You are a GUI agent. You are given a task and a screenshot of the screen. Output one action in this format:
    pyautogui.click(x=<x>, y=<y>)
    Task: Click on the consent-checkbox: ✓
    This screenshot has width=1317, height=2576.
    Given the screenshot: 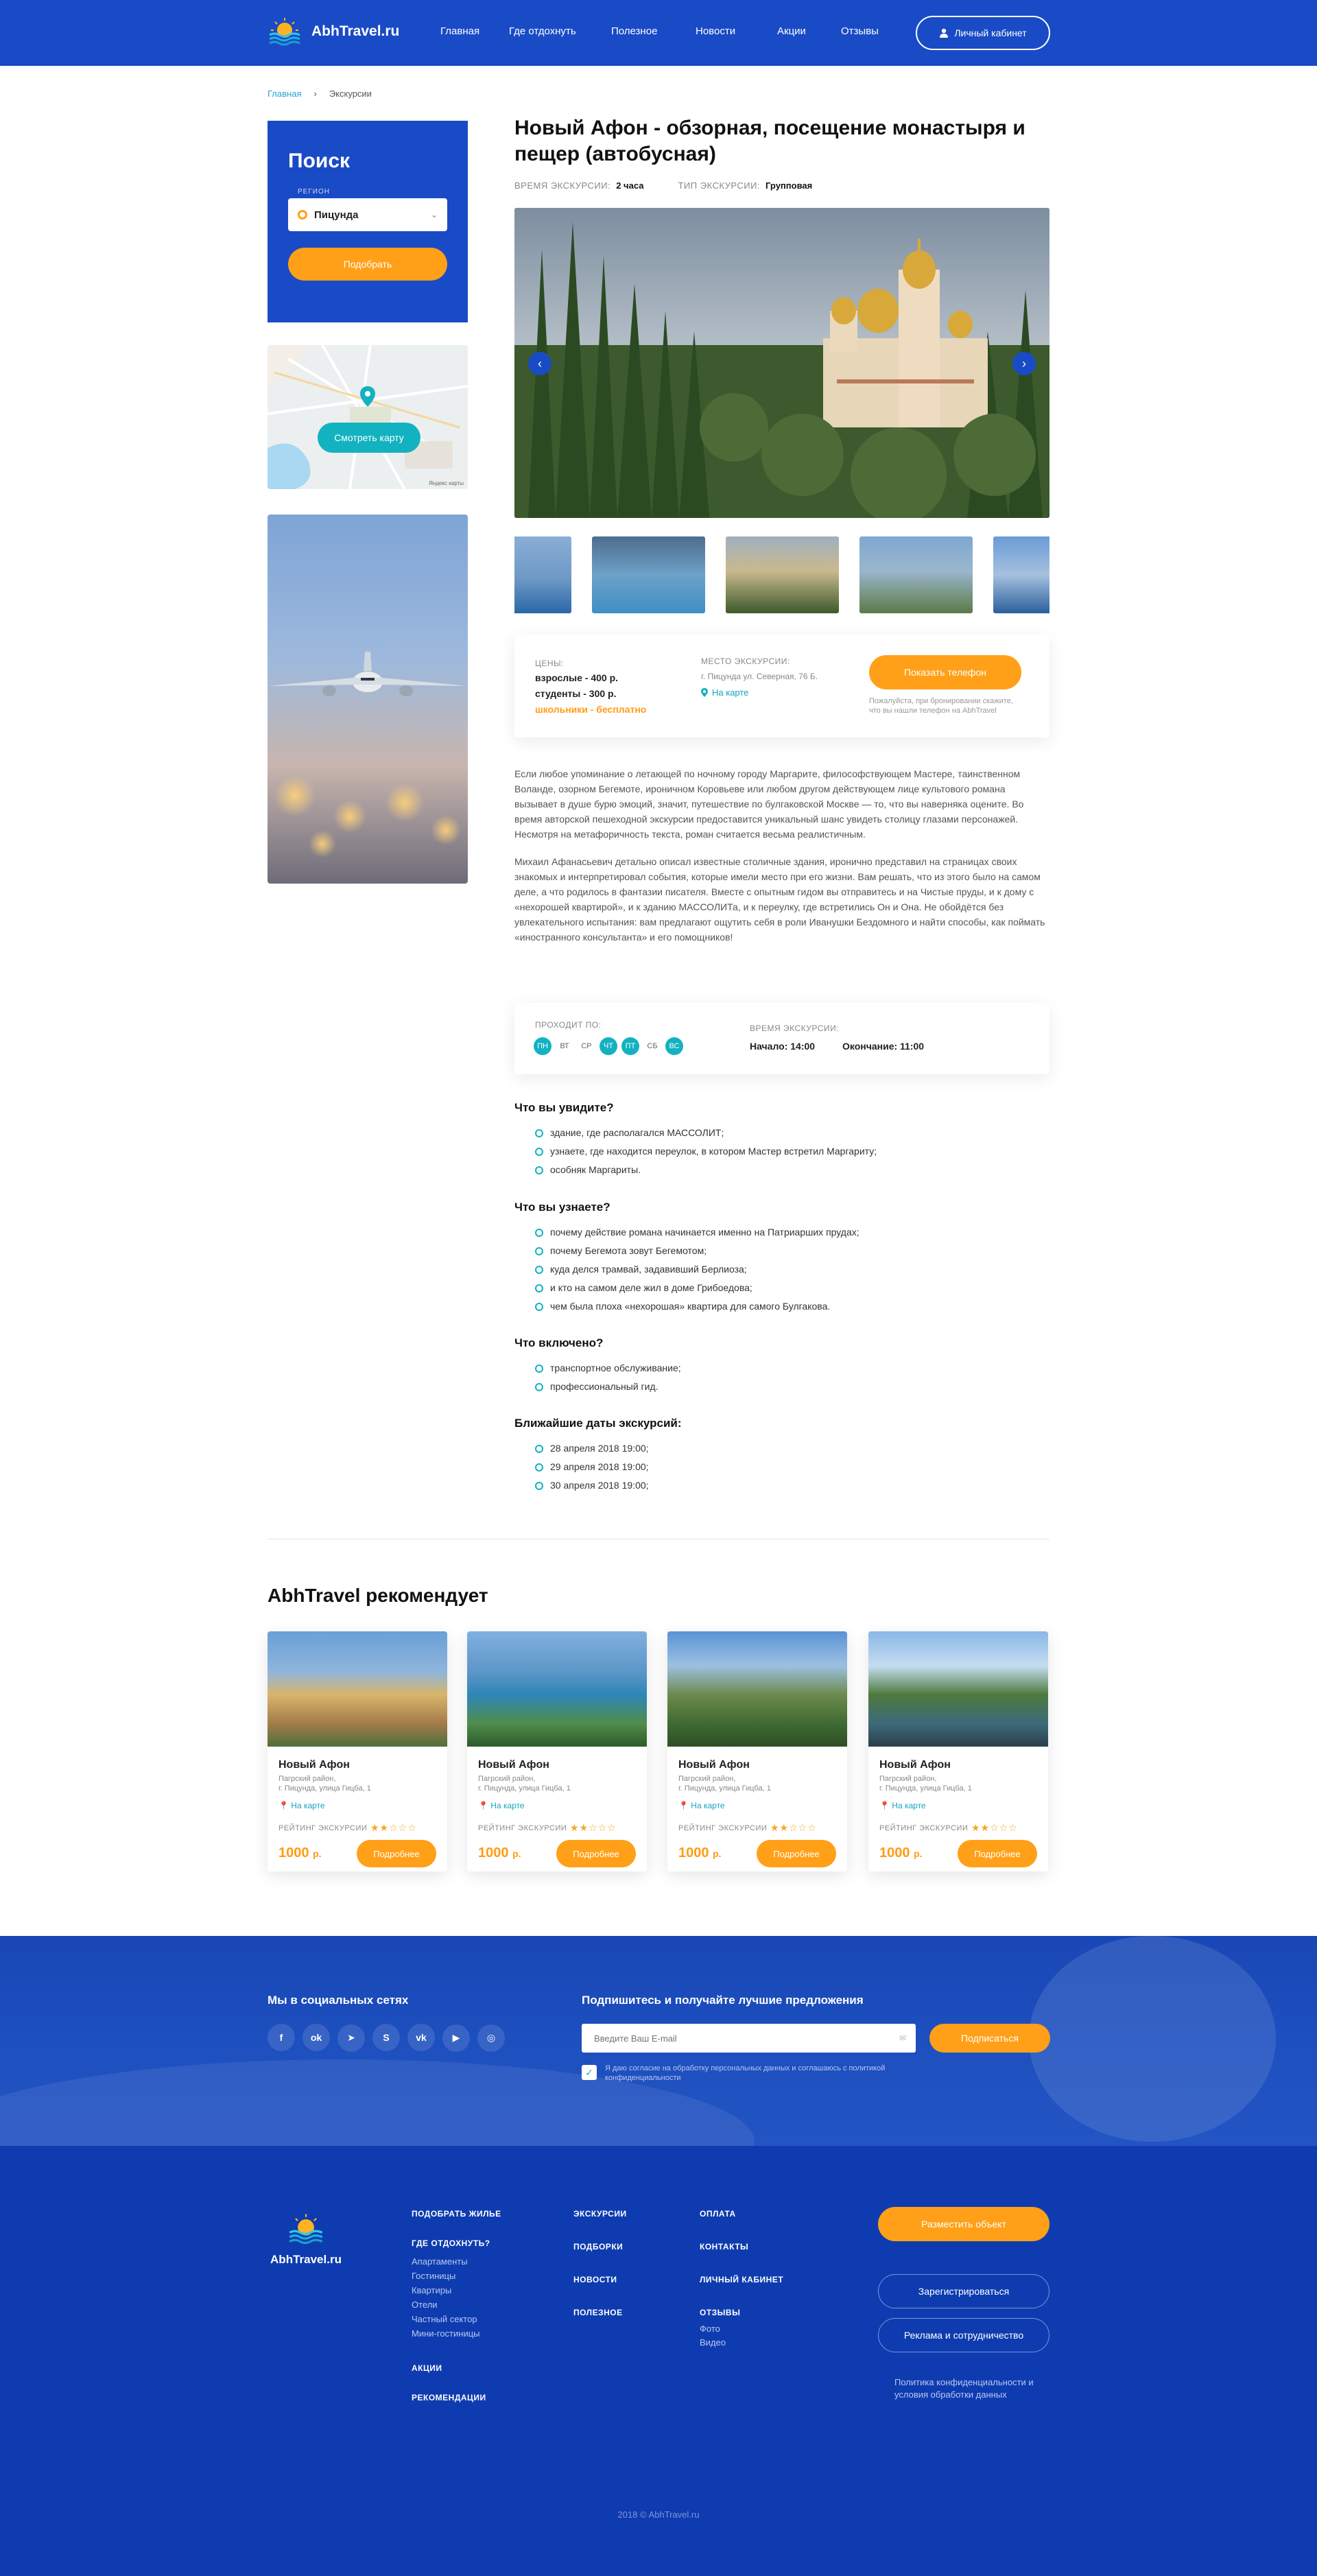 What is the action you would take?
    pyautogui.click(x=589, y=2072)
    